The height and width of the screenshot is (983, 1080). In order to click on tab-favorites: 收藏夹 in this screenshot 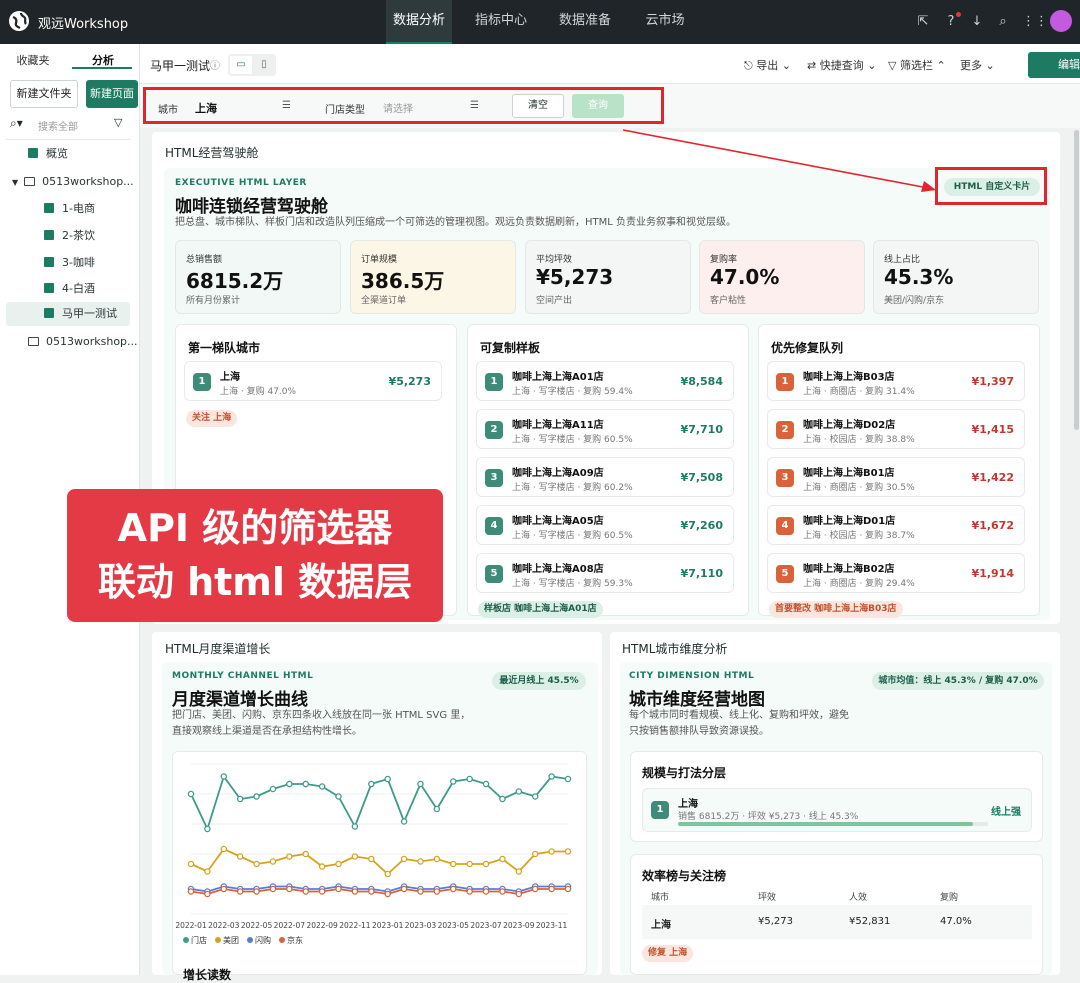, I will do `click(33, 63)`.